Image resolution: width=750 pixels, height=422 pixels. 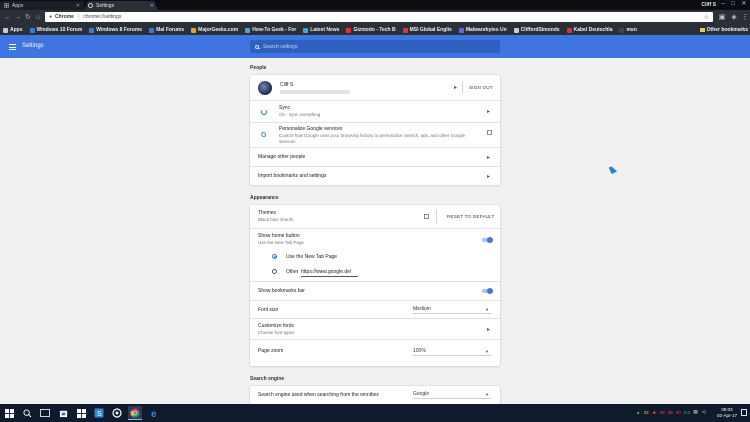 I want to click on chrome-taskbar-icon, so click(x=135, y=413).